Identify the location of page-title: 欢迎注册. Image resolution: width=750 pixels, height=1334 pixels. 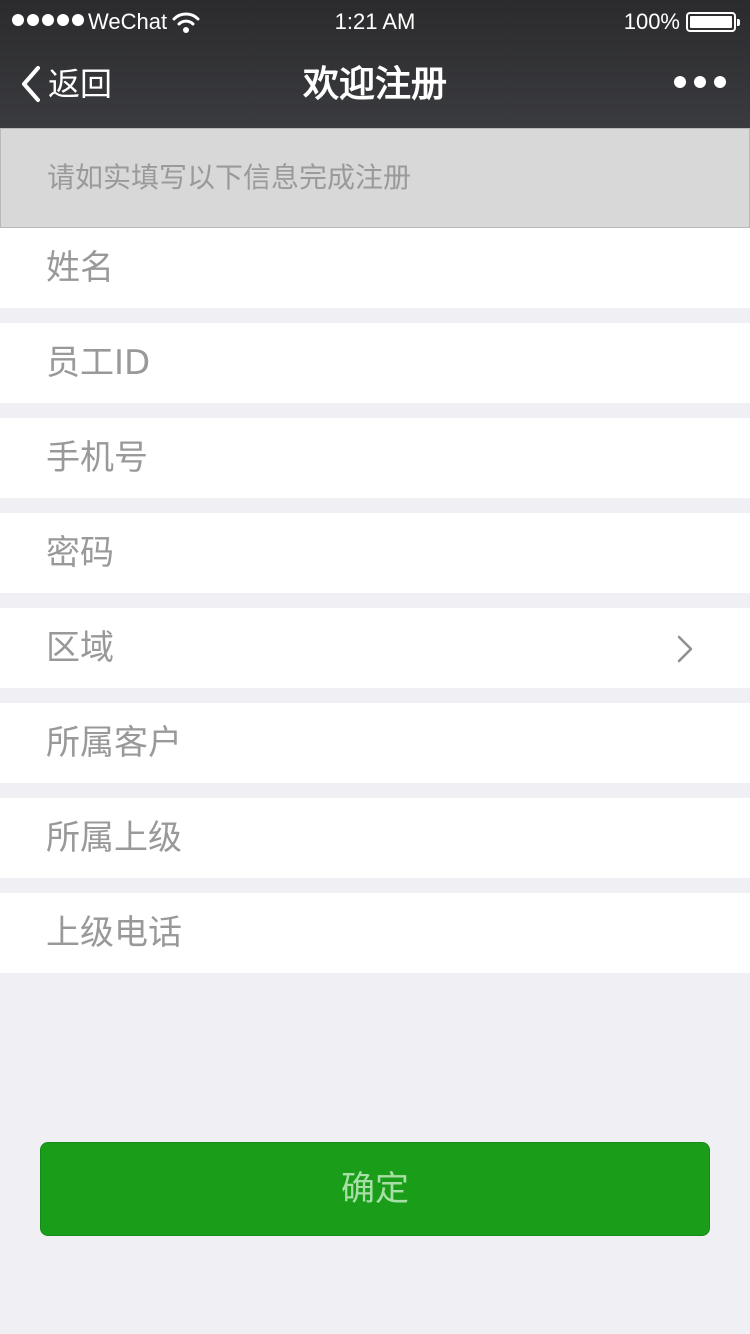
(374, 84).